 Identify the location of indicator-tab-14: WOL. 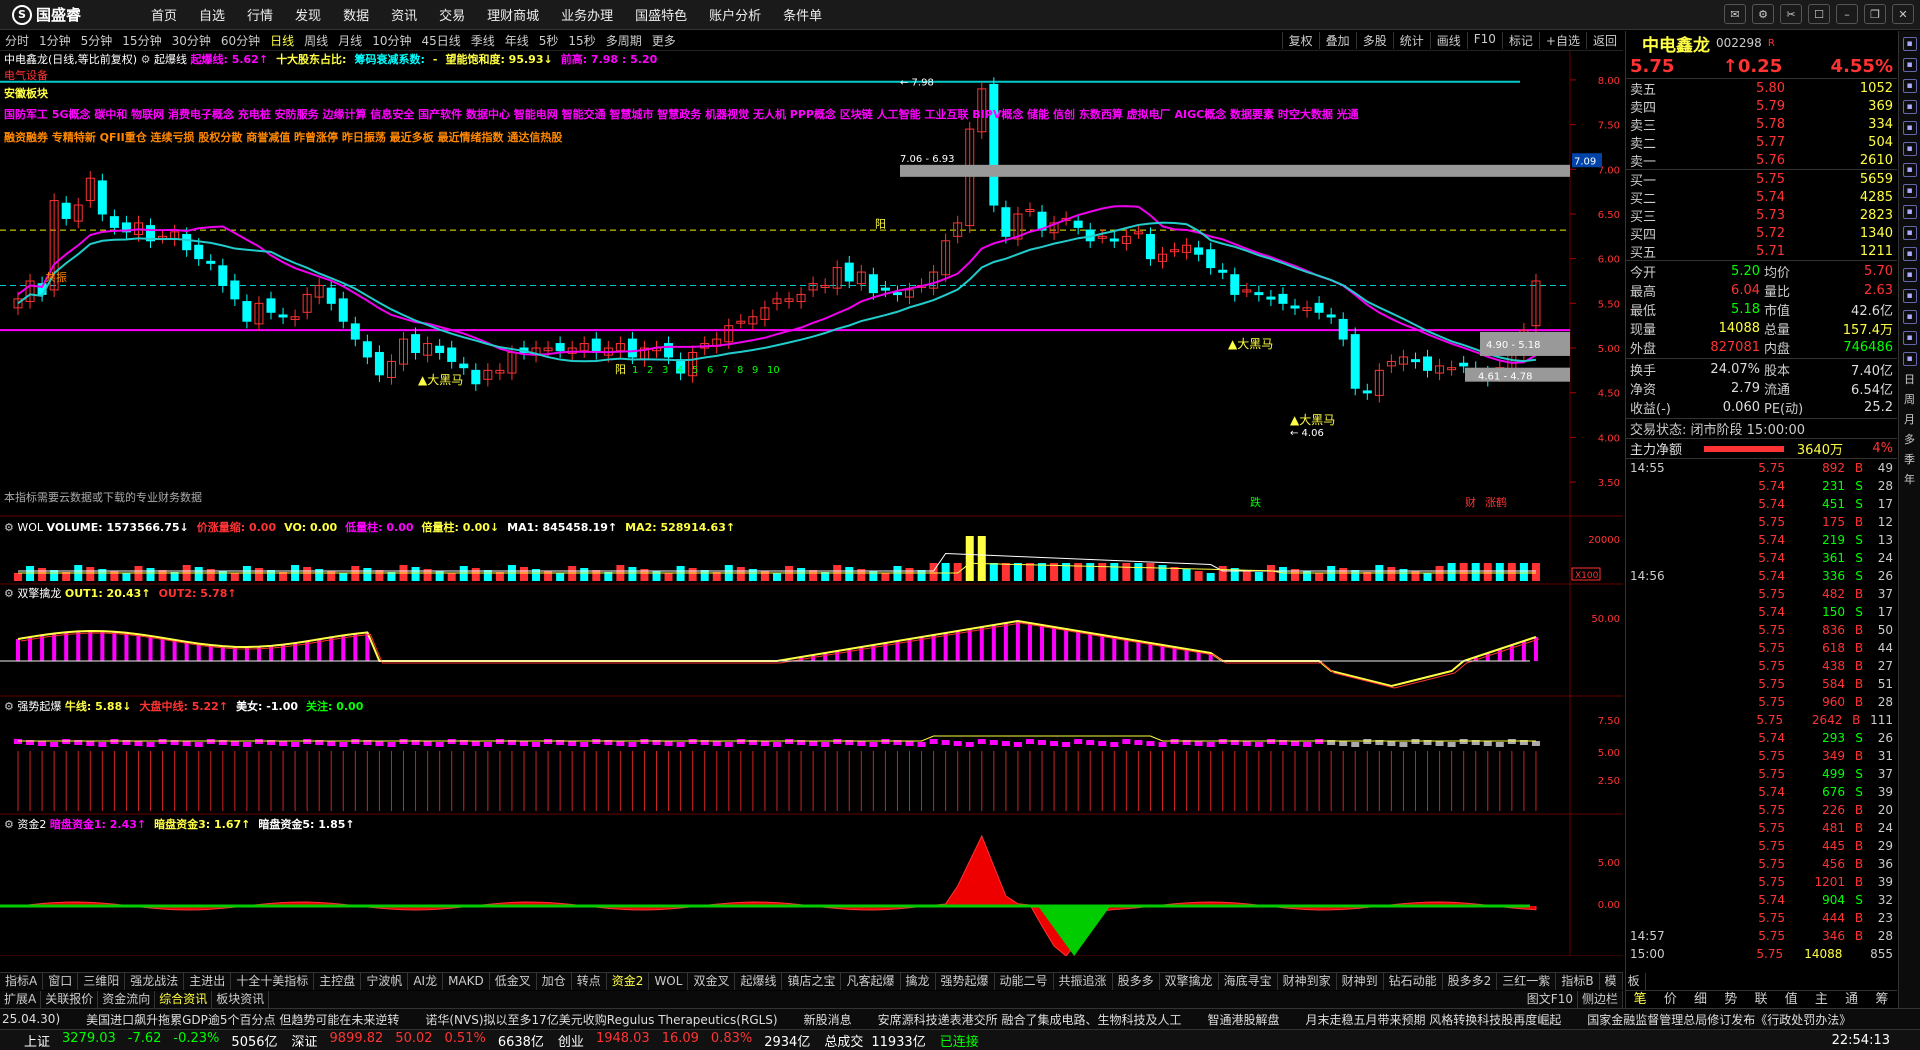
(669, 981).